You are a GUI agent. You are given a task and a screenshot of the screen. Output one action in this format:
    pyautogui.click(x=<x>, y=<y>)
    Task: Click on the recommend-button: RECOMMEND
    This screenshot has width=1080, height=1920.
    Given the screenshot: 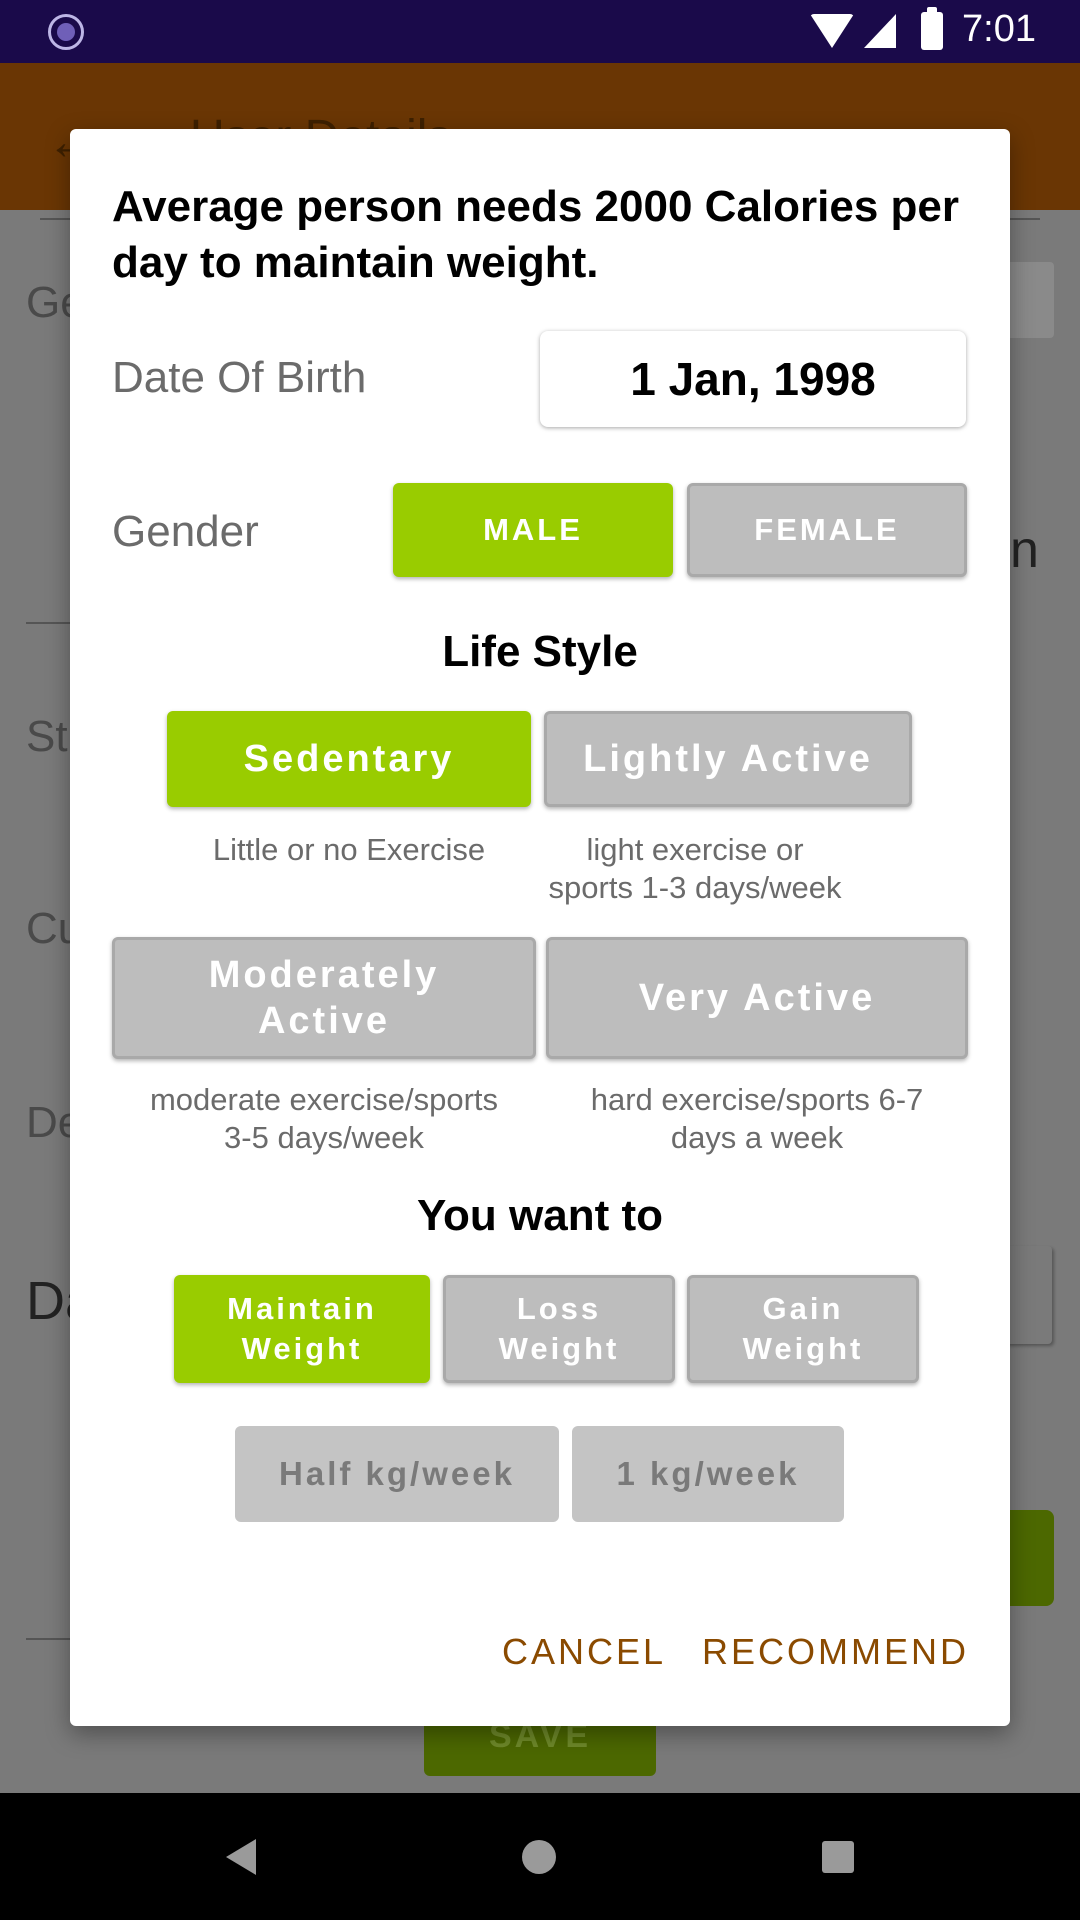 What is the action you would take?
    pyautogui.click(x=835, y=1652)
    